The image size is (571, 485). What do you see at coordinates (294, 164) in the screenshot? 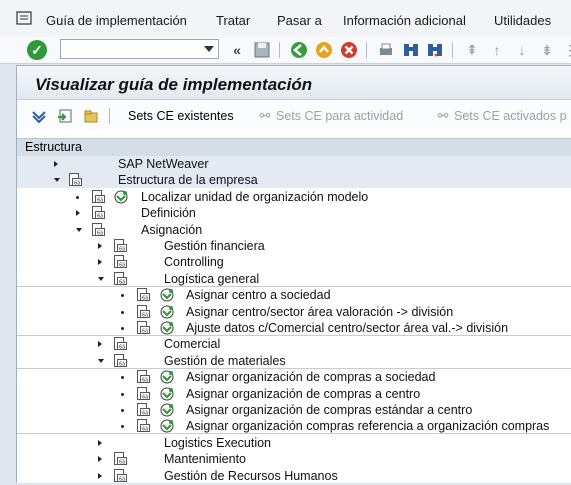
I see `tree-node: SAP NetWeaver` at bounding box center [294, 164].